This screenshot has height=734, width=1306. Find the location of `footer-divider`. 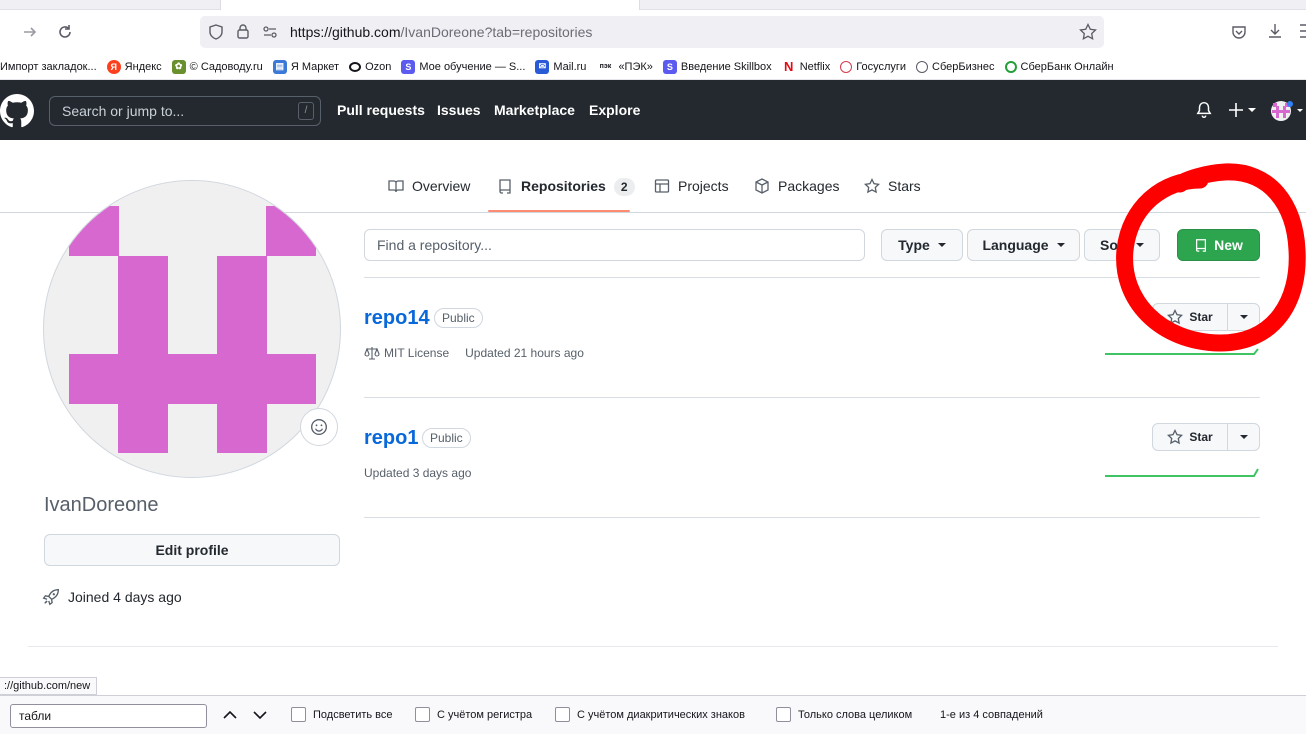

footer-divider is located at coordinates (653, 646).